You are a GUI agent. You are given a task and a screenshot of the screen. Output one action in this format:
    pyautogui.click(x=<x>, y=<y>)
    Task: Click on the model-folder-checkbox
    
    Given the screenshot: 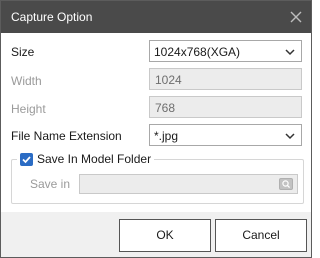 What is the action you would take?
    pyautogui.click(x=26, y=159)
    